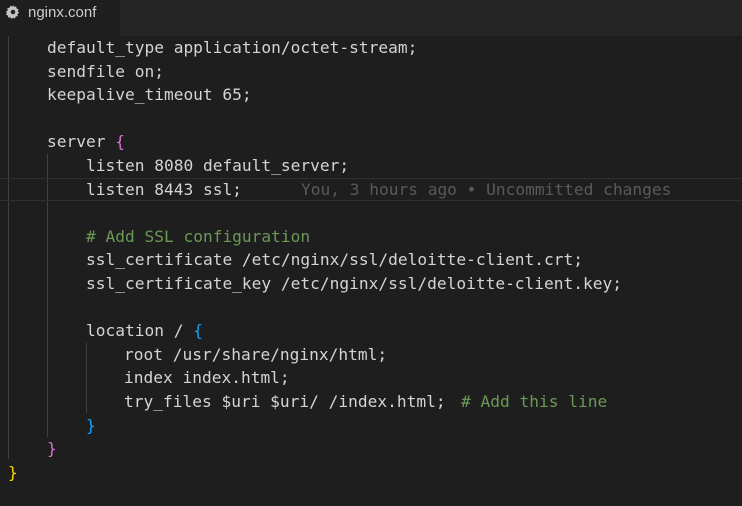 Image resolution: width=742 pixels, height=506 pixels. I want to click on code-text: listen 8443 ssl;, so click(164, 189).